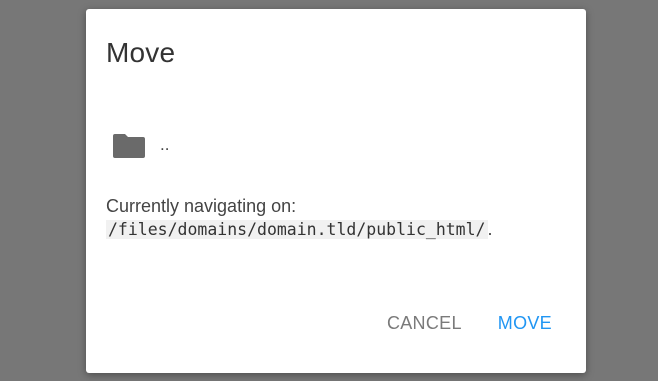 The image size is (658, 381). Describe the element at coordinates (490, 229) in the screenshot. I see `path-suffix: .` at that location.